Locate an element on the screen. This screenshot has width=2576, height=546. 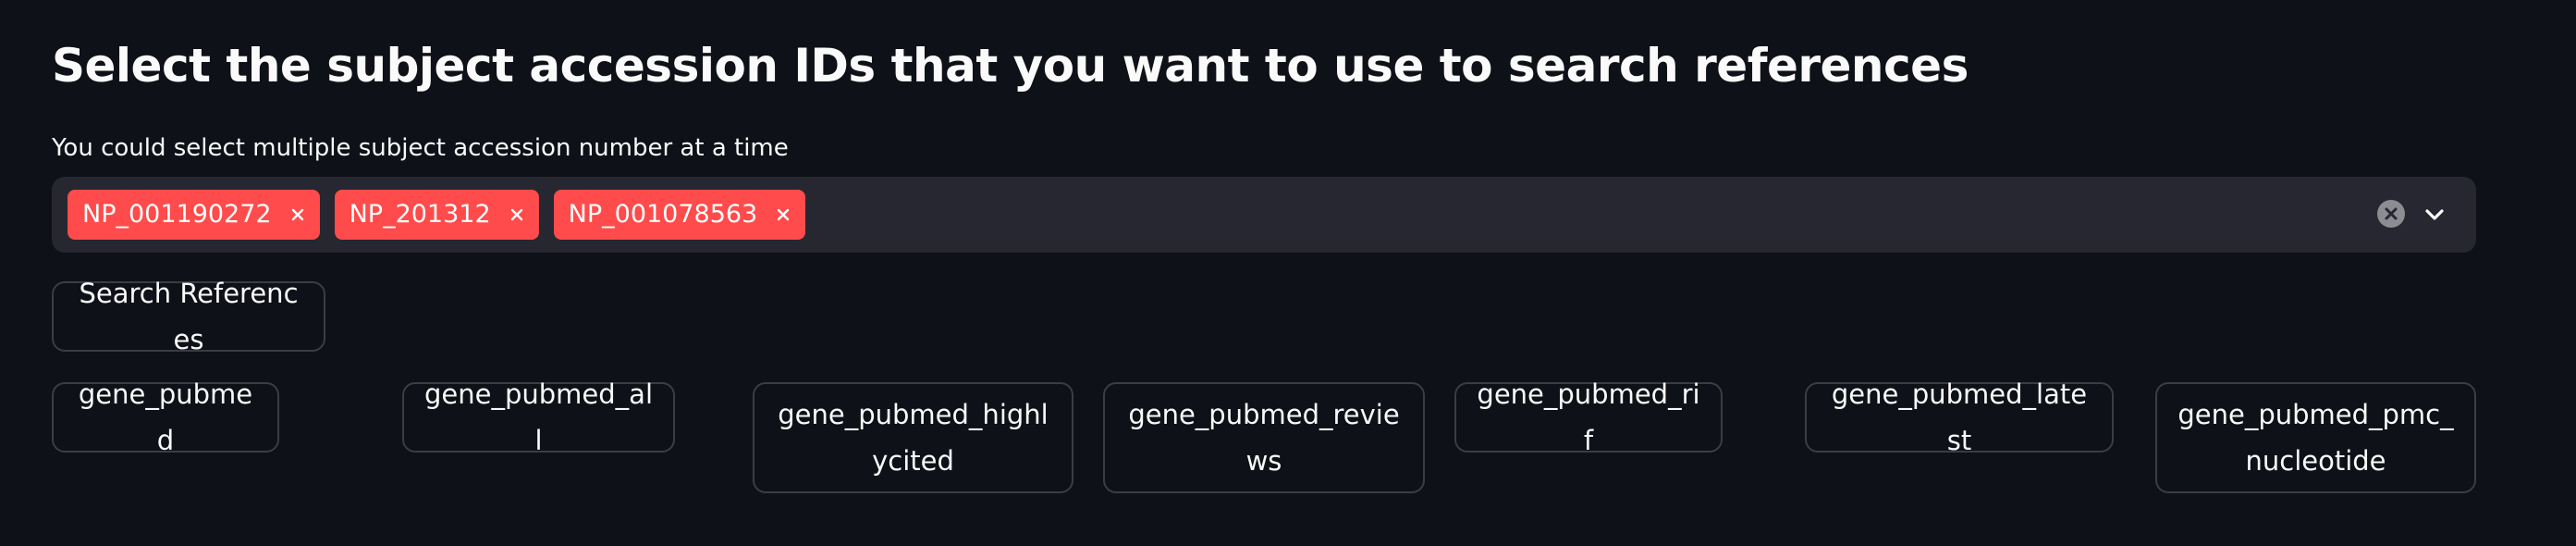
selected-chip: NP_201312 is located at coordinates (436, 215).